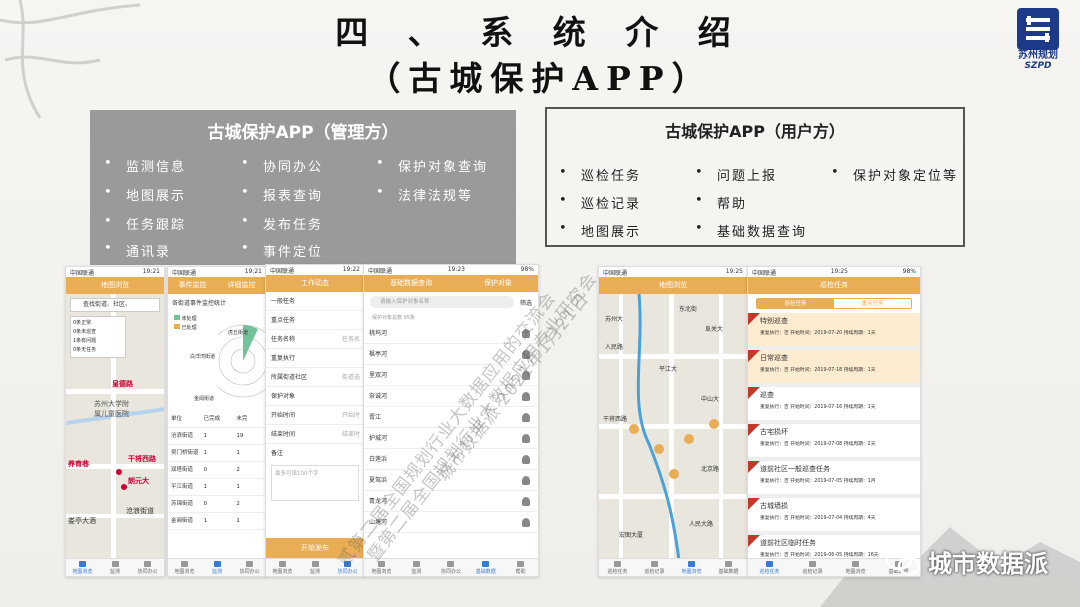 This screenshot has width=1080, height=607. I want to click on nav-tab-data: 基础数据查询, so click(411, 283).